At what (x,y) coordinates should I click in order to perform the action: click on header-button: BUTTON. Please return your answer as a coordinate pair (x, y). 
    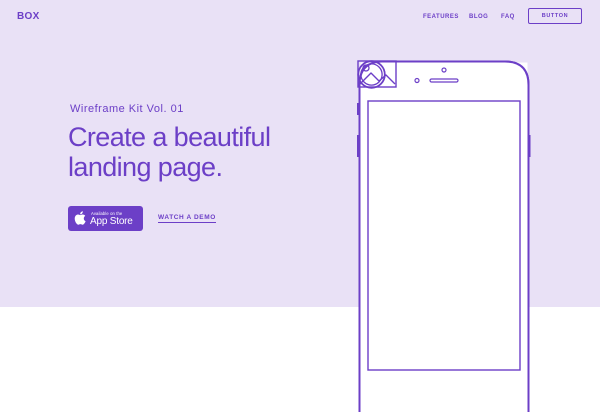
    Looking at the image, I should click on (555, 16).